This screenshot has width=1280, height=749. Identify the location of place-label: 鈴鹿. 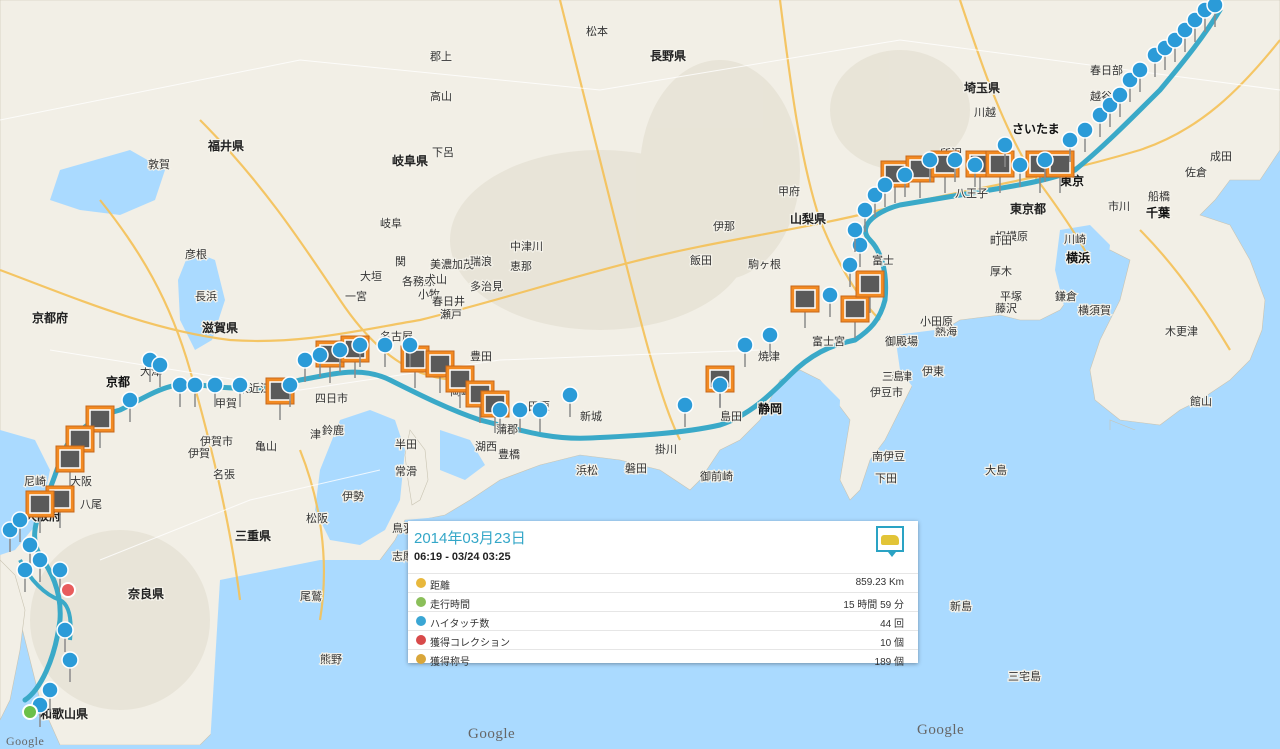
(333, 430).